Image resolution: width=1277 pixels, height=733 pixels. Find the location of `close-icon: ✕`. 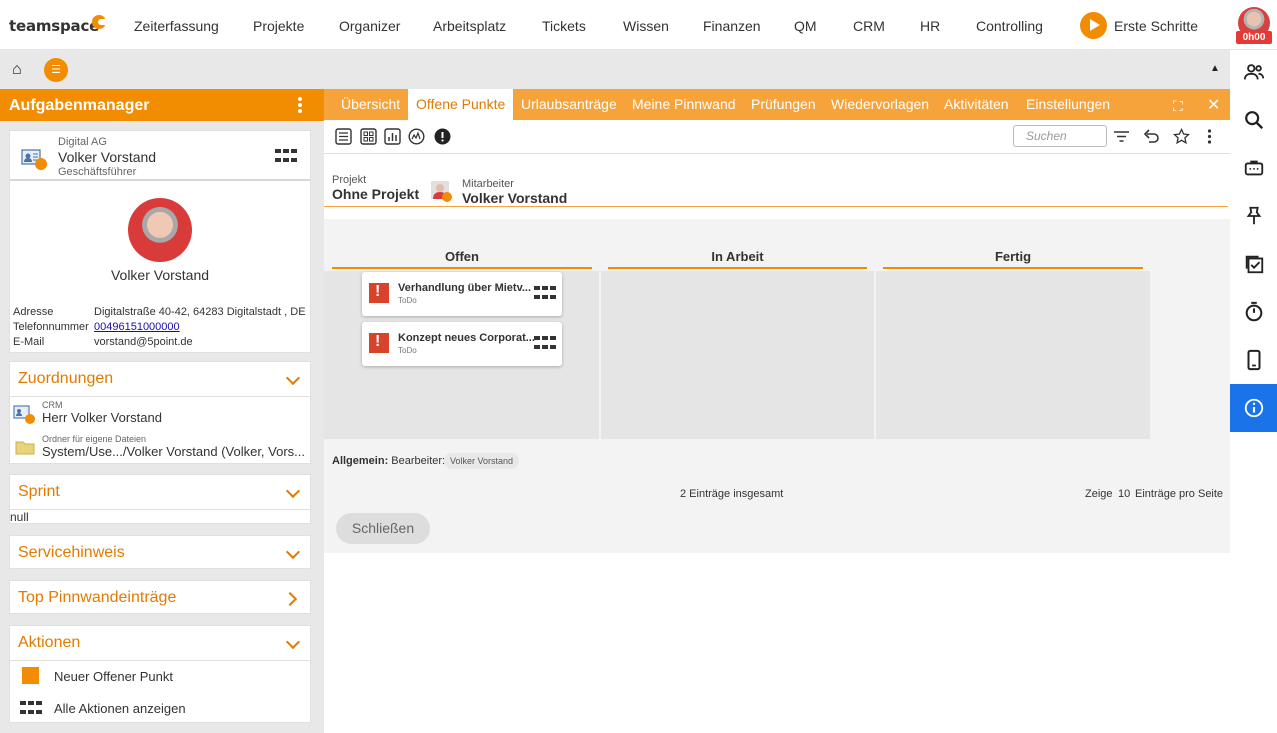

close-icon: ✕ is located at coordinates (1213, 105).